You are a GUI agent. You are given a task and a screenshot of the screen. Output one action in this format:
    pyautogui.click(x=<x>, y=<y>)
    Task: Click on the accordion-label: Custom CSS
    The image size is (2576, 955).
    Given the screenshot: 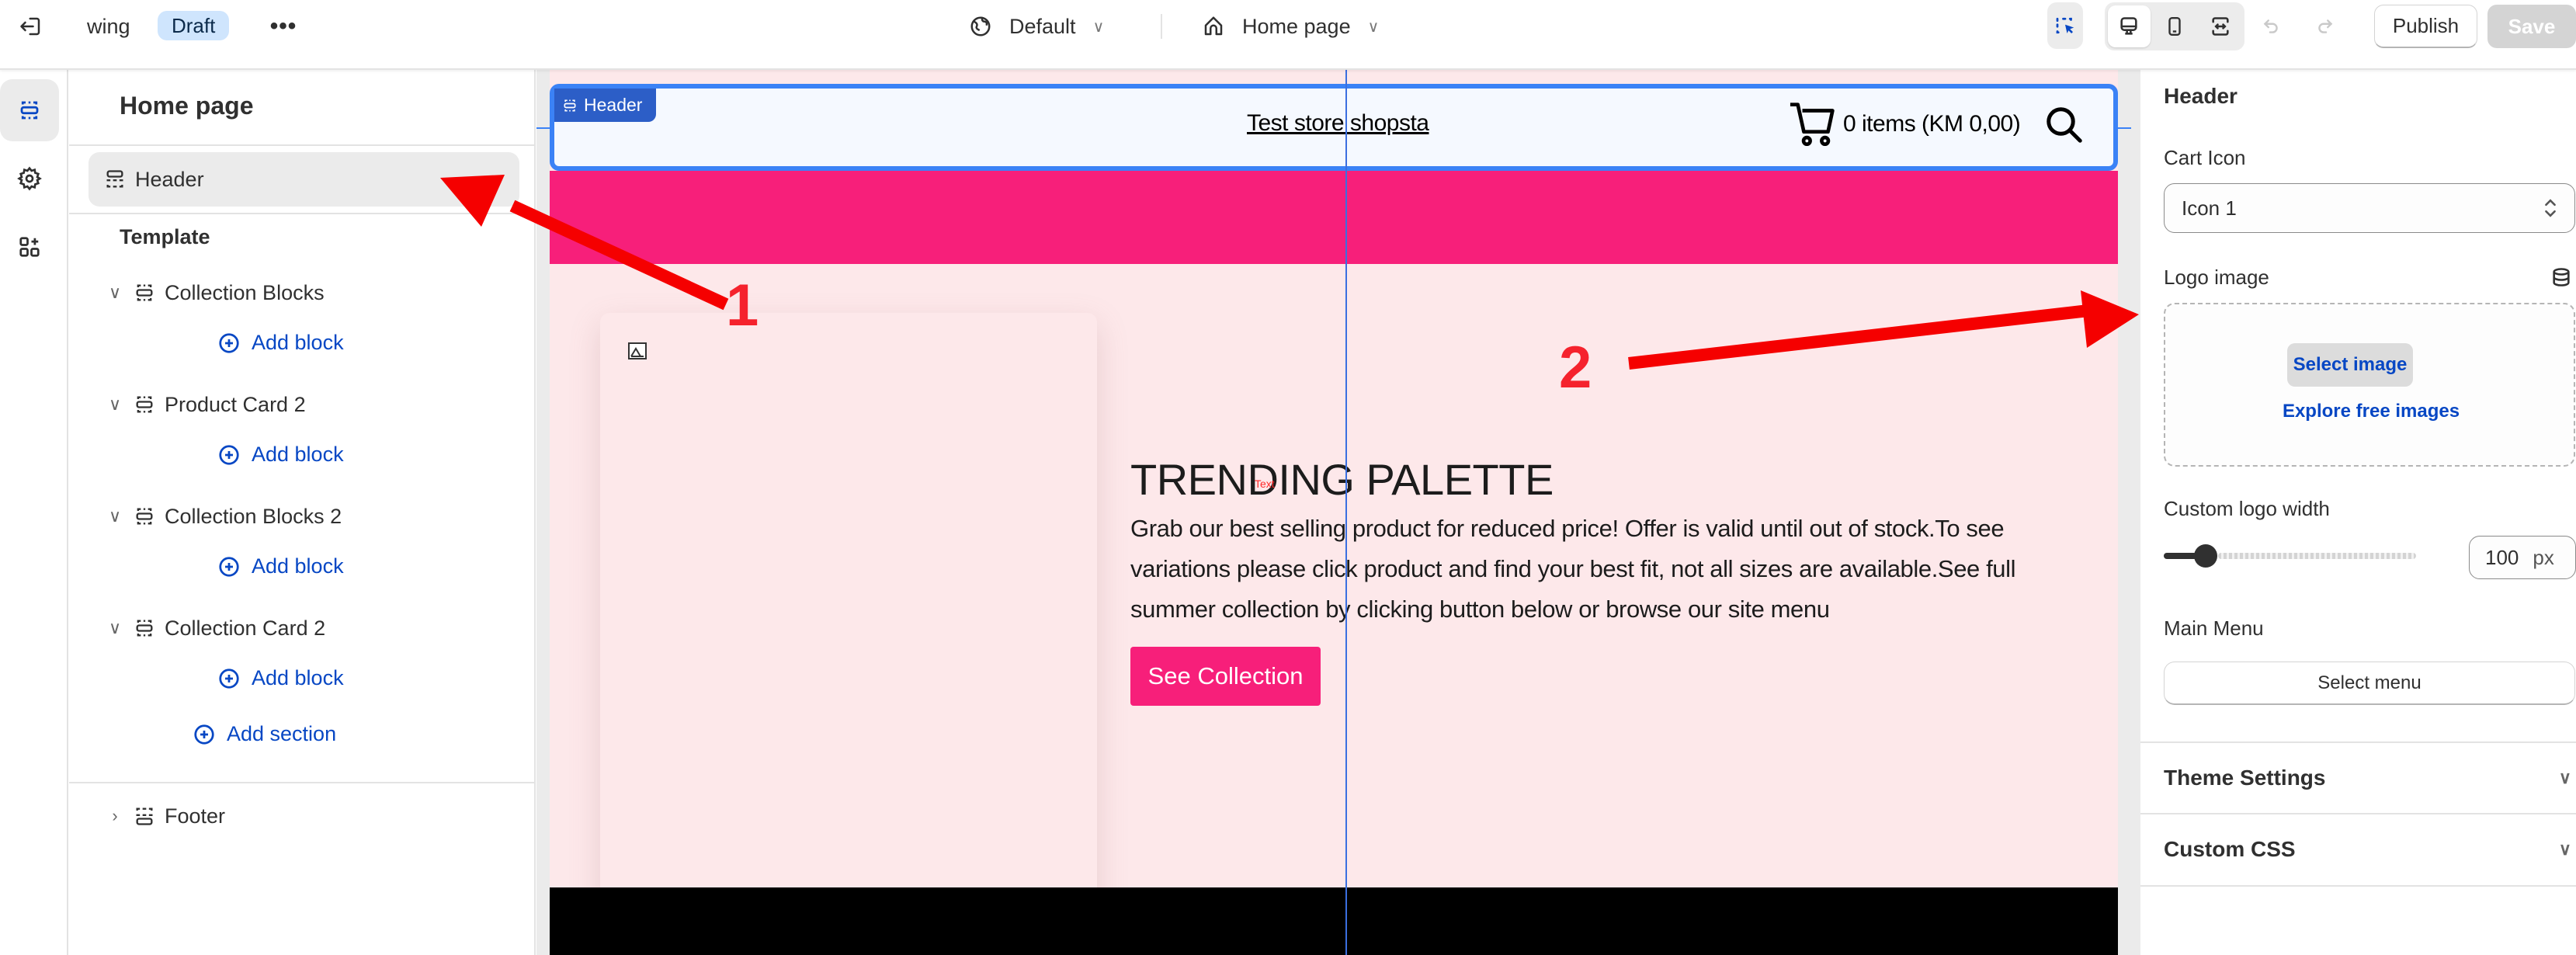 What is the action you would take?
    pyautogui.click(x=2230, y=849)
    